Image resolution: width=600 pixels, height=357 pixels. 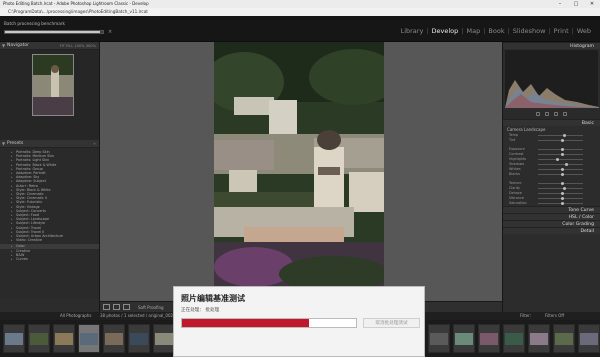 What do you see at coordinates (517, 149) in the screenshot?
I see `slider-label: Exposure` at bounding box center [517, 149].